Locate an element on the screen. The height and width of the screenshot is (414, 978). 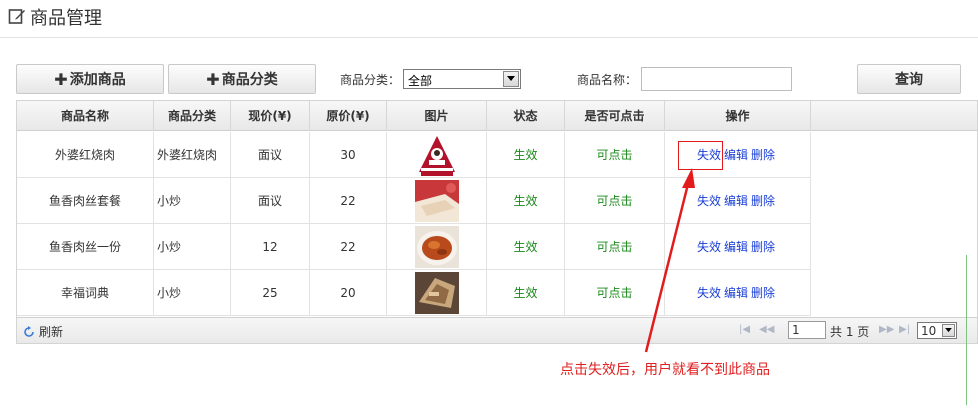
side-divider is located at coordinates (972, 330).